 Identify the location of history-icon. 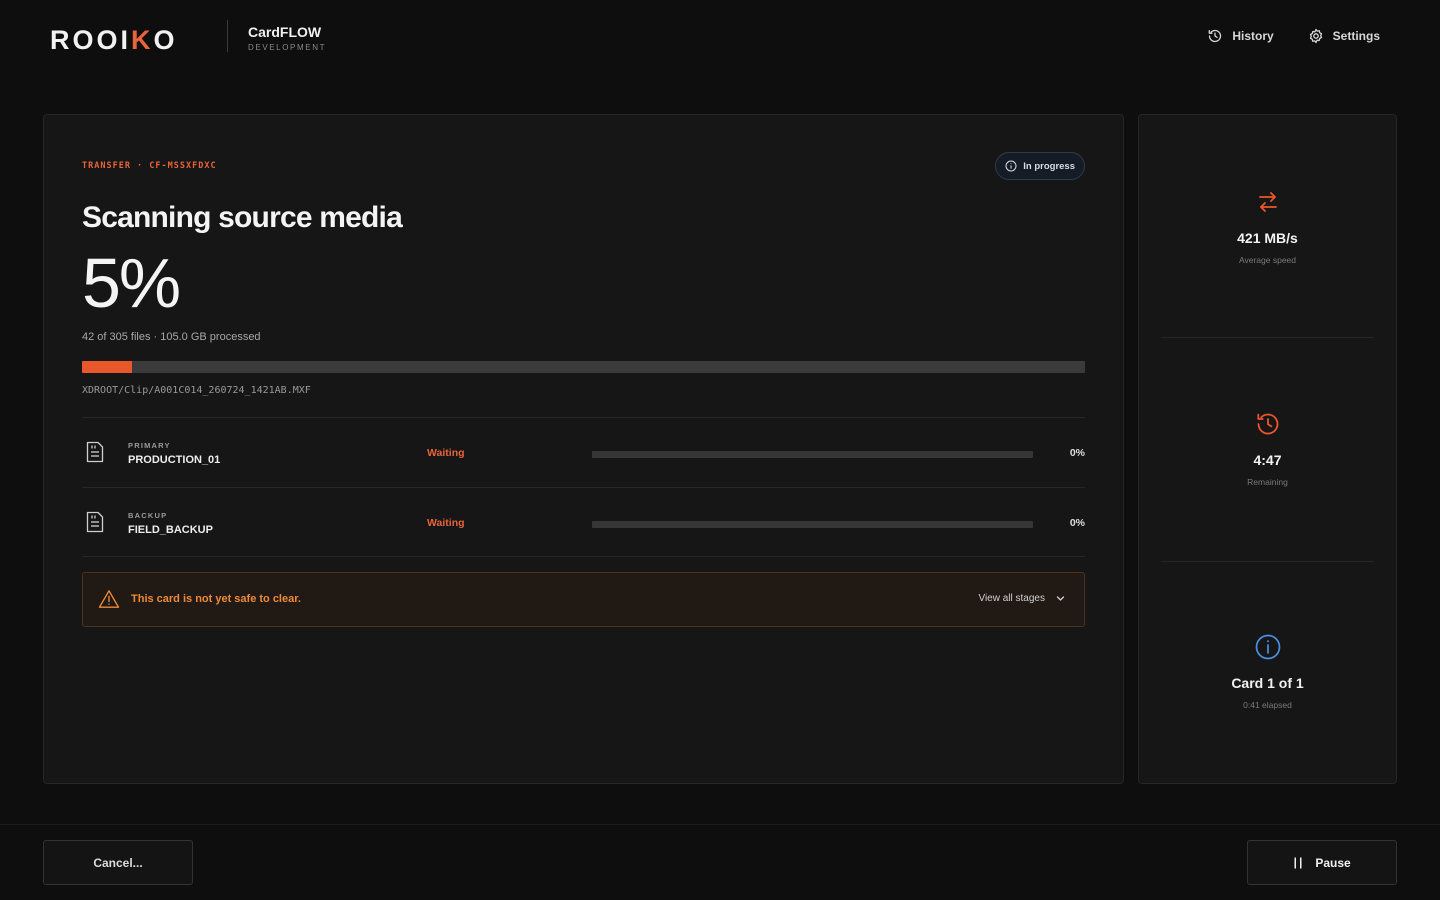
(1215, 36).